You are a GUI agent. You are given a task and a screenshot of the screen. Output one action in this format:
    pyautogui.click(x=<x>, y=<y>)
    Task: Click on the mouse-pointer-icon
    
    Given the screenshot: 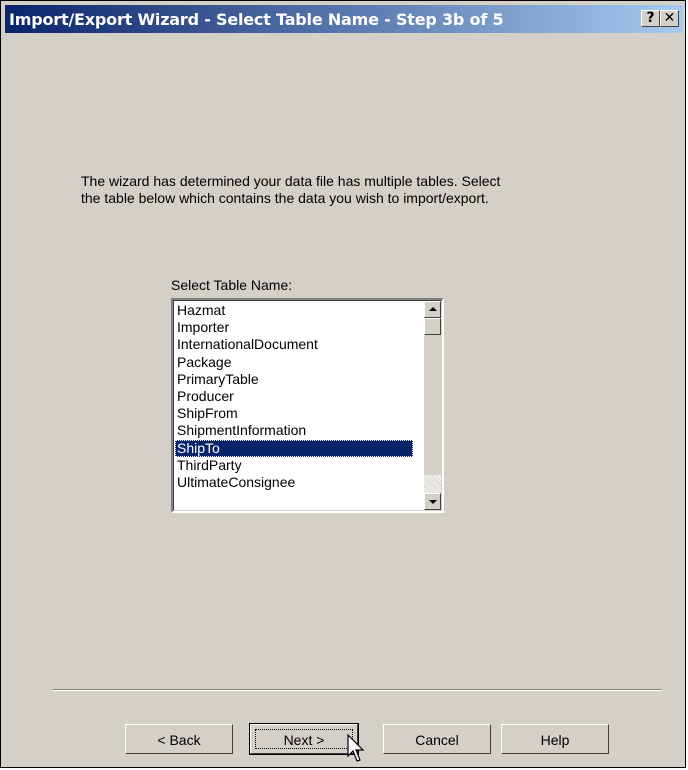 What is the action you would take?
    pyautogui.click(x=356, y=748)
    